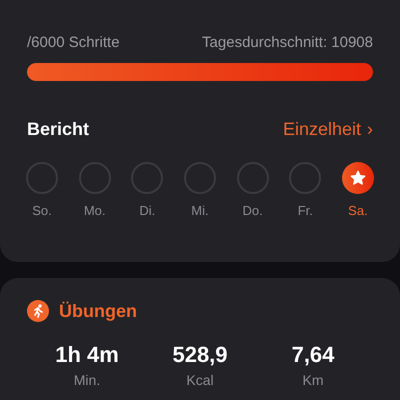 This screenshot has width=400, height=400. What do you see at coordinates (38, 311) in the screenshot?
I see `runner-icon` at bounding box center [38, 311].